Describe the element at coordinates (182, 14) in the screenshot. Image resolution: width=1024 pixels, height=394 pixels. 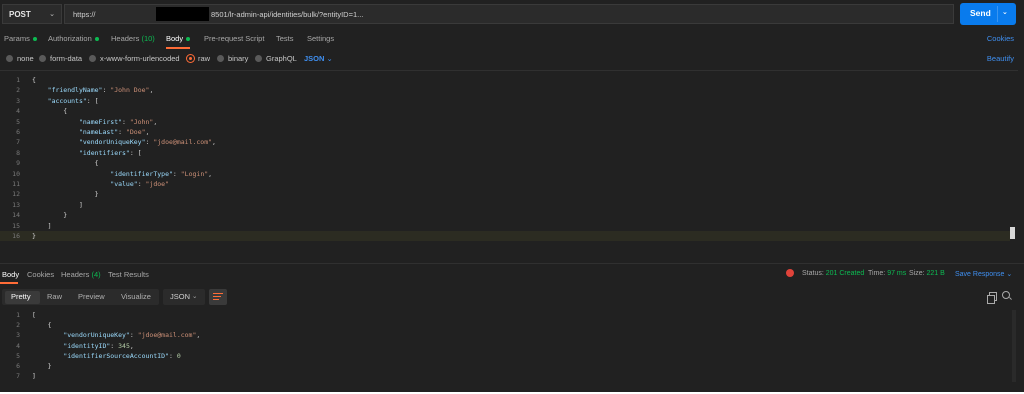
I see `redacted-host` at that location.